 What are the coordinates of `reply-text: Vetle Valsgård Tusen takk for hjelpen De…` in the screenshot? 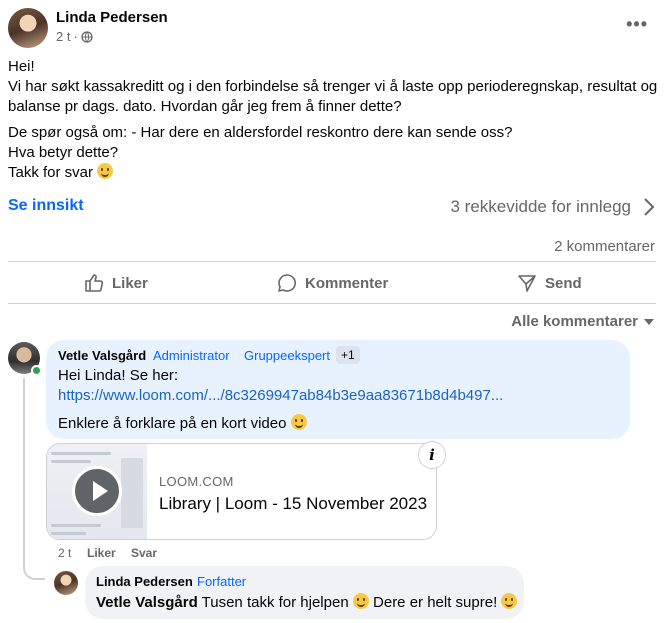 It's located at (307, 603).